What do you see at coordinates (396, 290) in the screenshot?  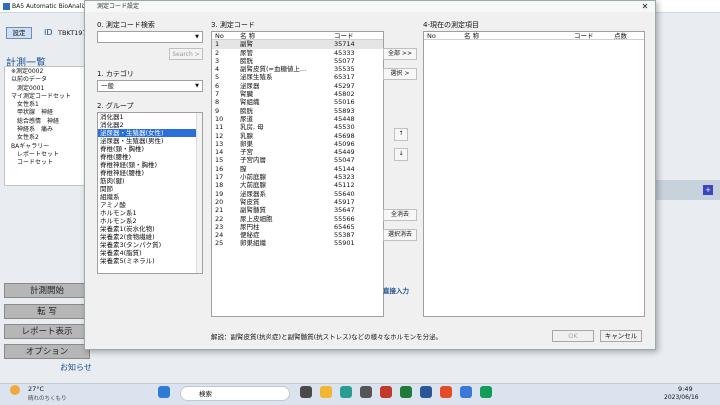 I see `direct-input-link: 直接入力` at bounding box center [396, 290].